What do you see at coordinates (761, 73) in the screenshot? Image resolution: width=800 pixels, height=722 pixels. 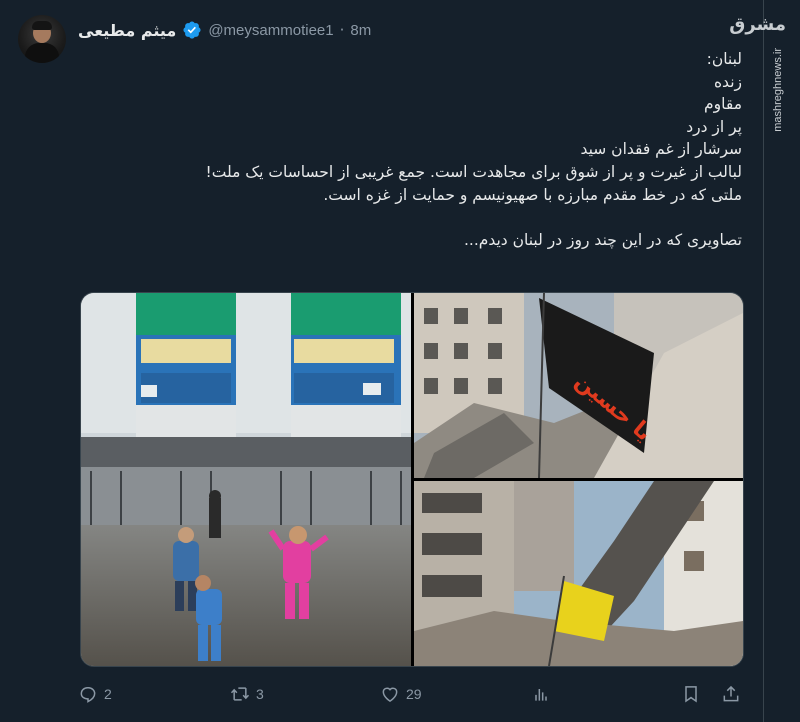 I see `watermark: مشرق mashreghnews.ir` at bounding box center [761, 73].